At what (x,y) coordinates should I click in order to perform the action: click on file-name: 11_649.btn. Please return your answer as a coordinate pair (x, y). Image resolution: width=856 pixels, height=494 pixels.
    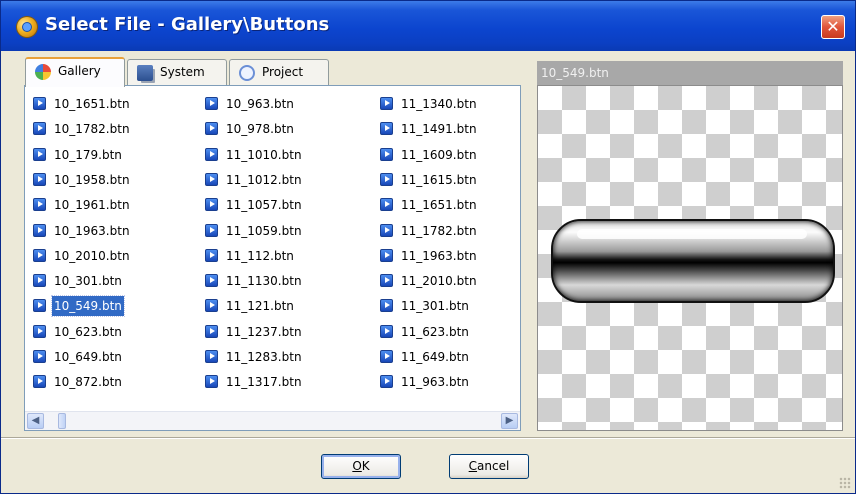
    Looking at the image, I should click on (435, 357).